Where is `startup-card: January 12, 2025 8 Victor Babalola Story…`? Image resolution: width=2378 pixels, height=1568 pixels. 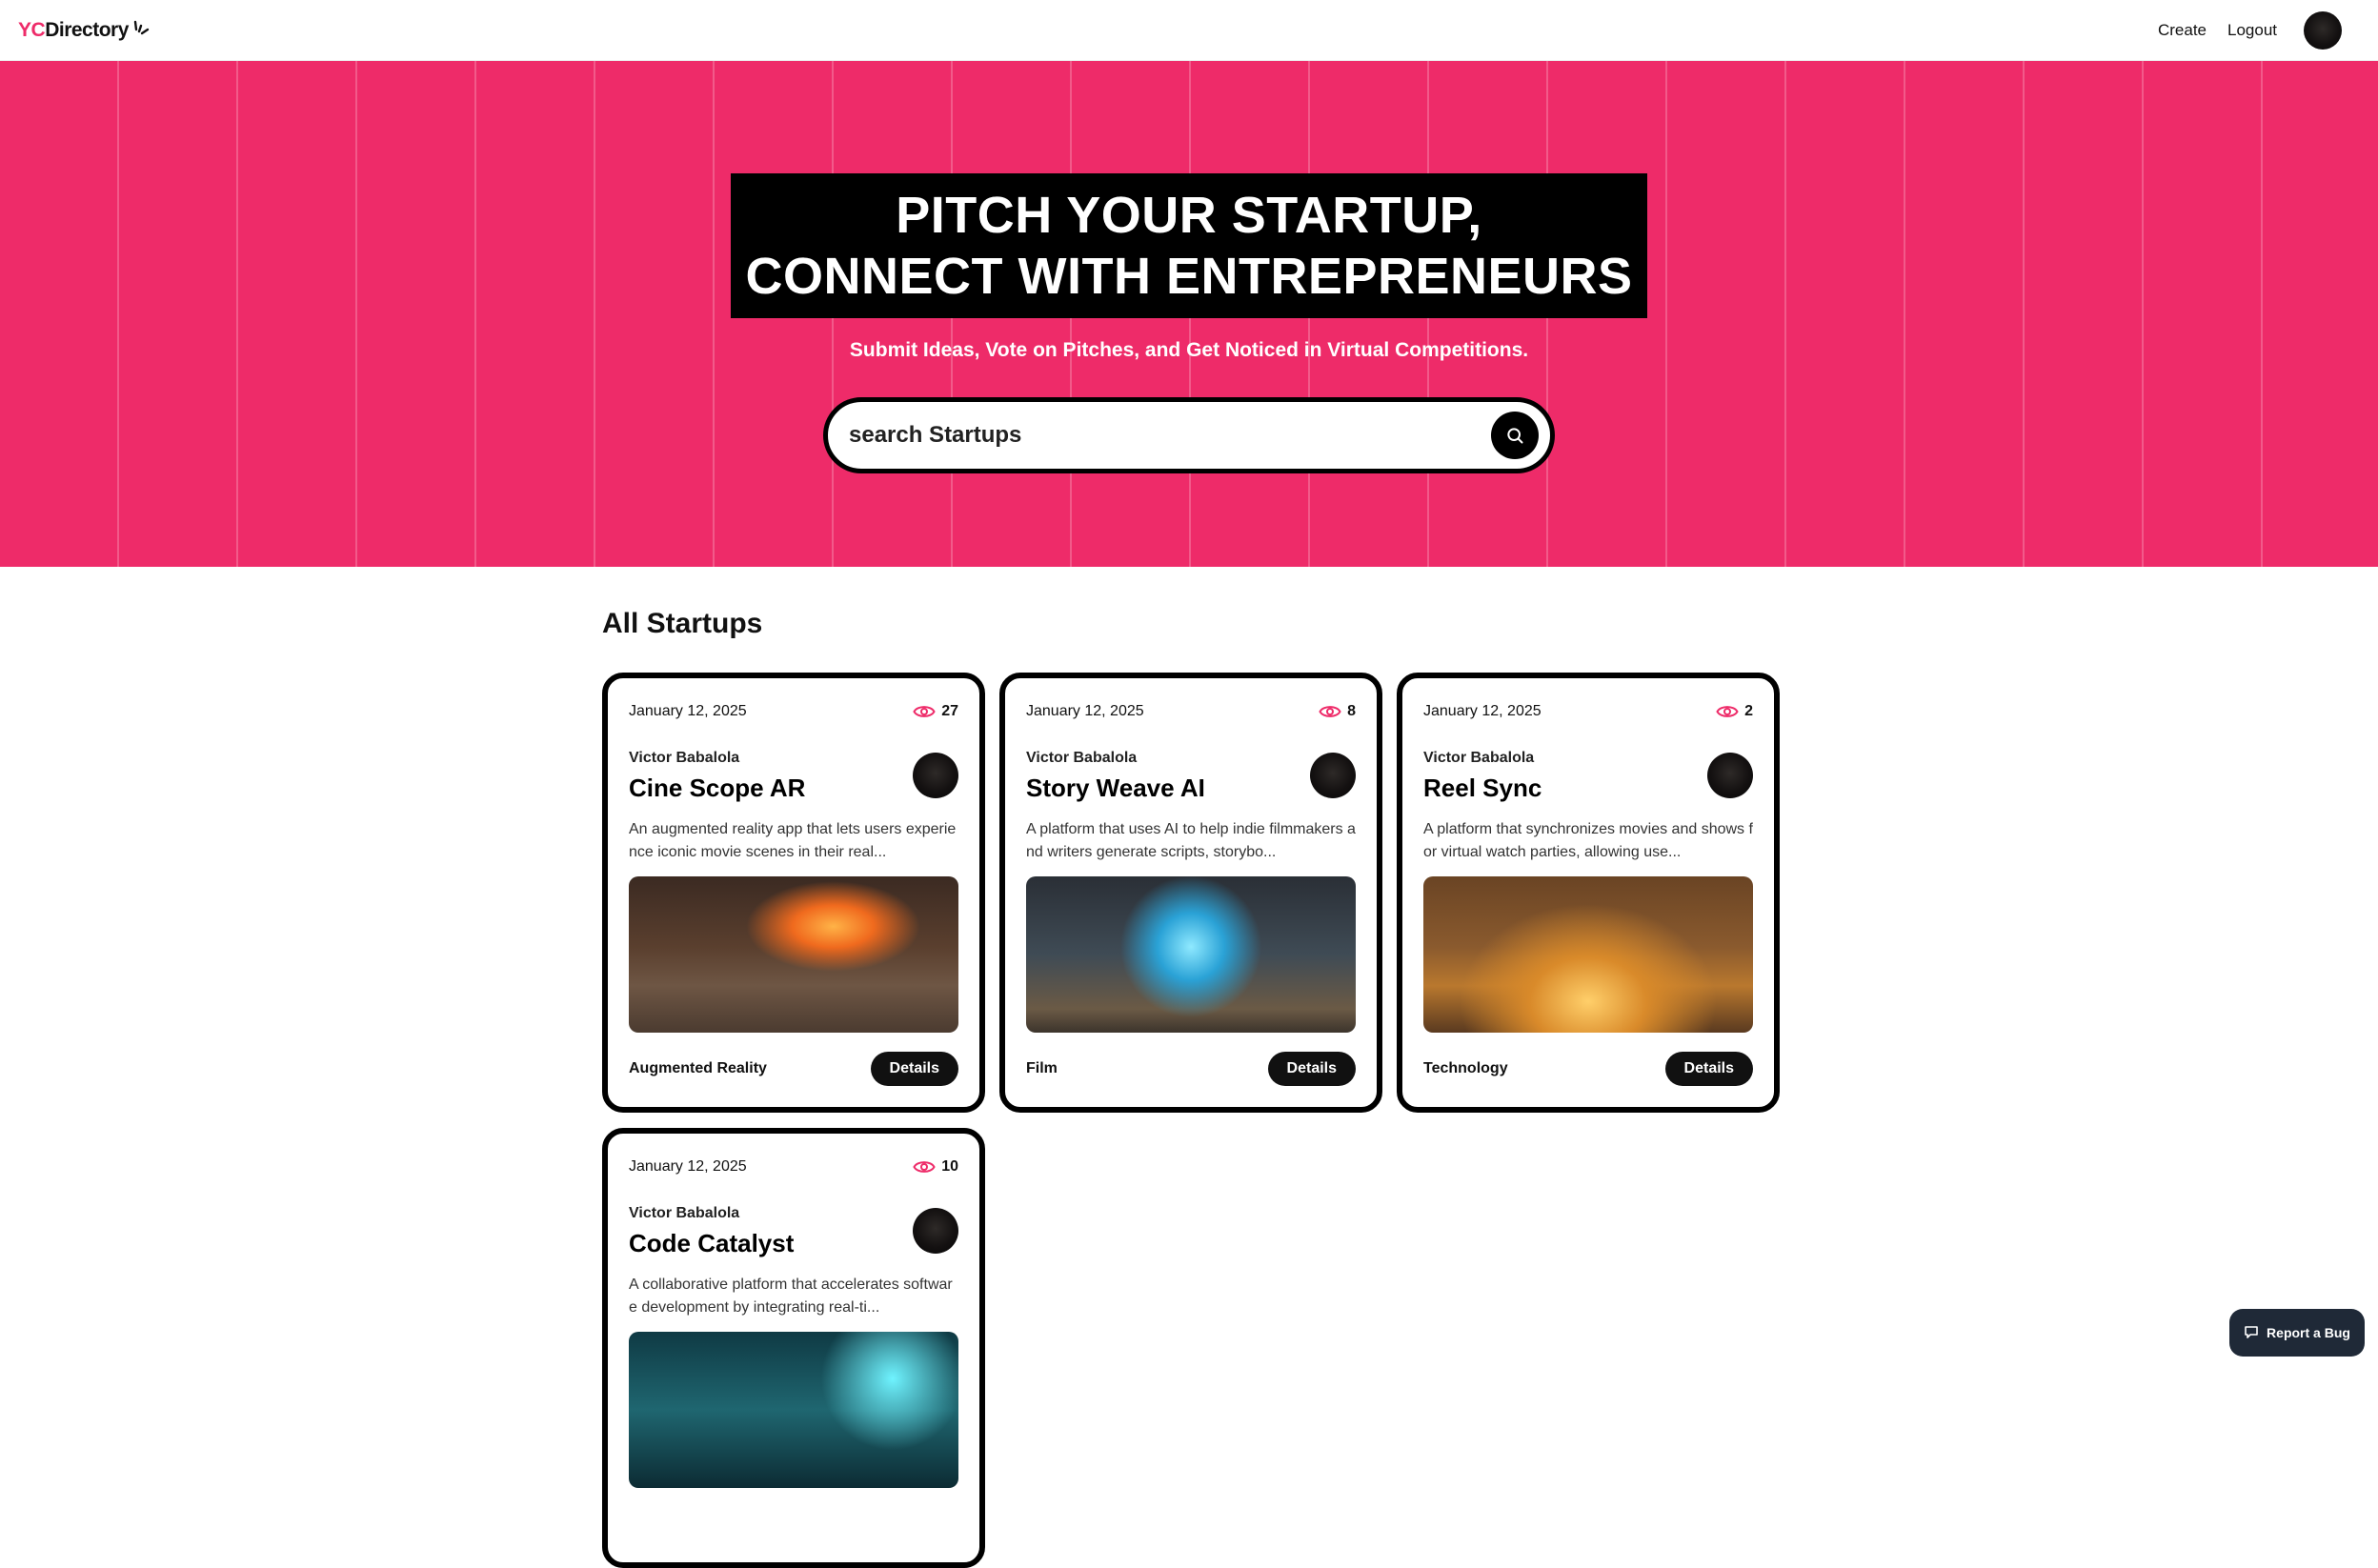 startup-card: January 12, 2025 8 Victor Babalola Story… is located at coordinates (1190, 893).